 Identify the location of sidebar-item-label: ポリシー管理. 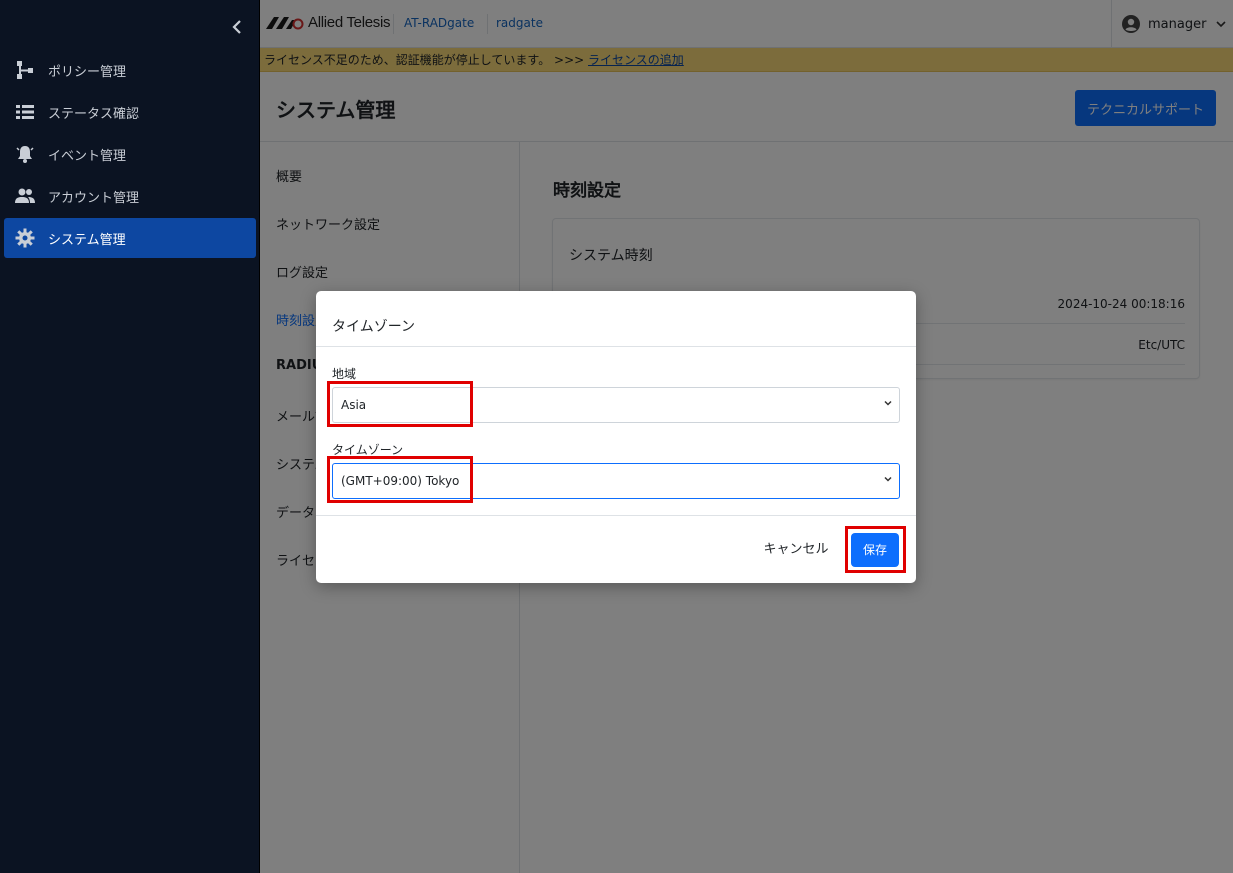
(87, 72).